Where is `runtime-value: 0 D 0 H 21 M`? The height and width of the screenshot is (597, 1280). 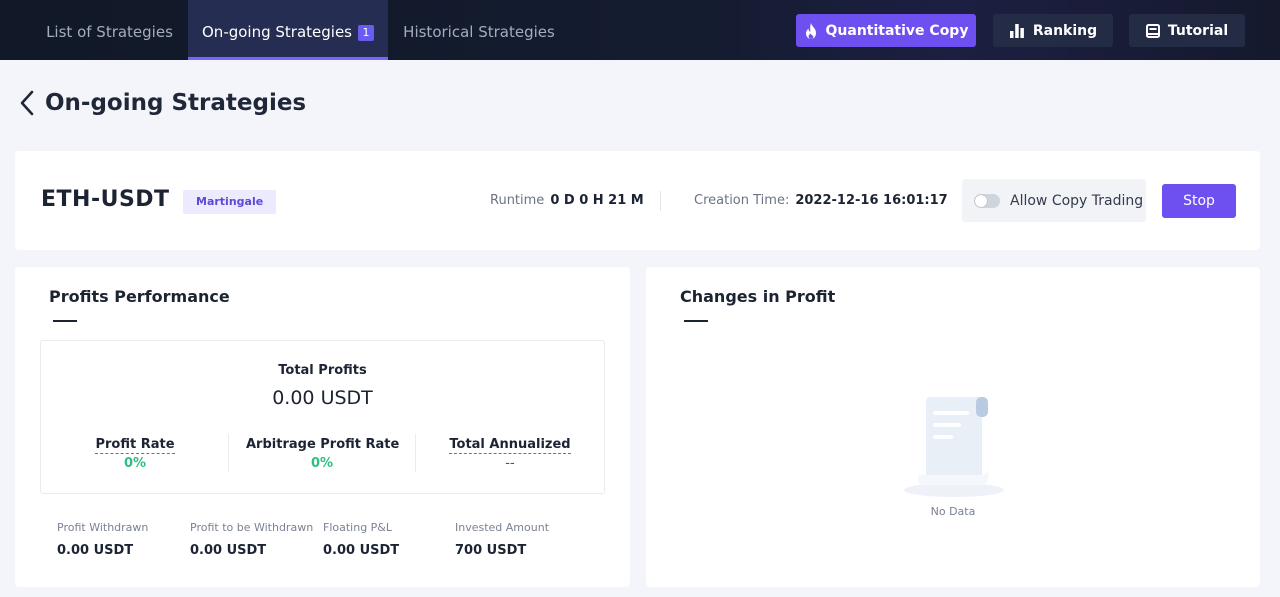
runtime-value: 0 D 0 H 21 M is located at coordinates (597, 200).